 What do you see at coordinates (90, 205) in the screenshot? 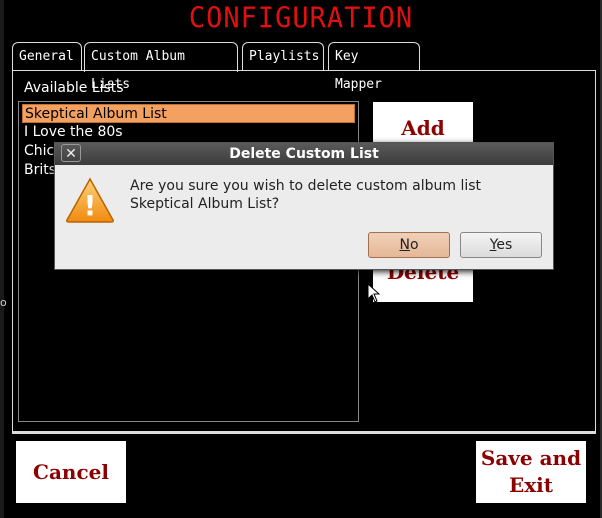
I see `warning-glyph: !` at bounding box center [90, 205].